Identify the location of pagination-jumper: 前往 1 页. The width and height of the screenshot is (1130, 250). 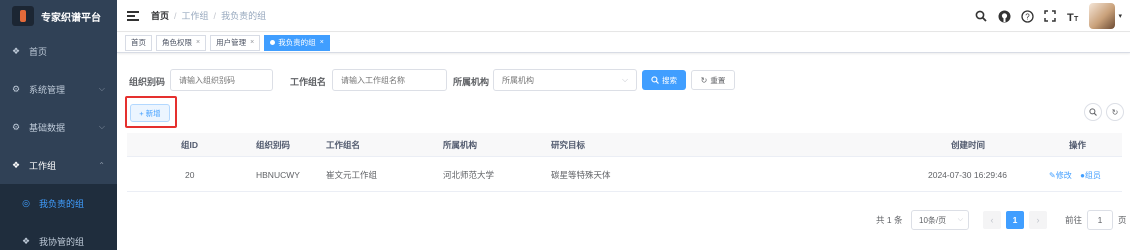
(1096, 220).